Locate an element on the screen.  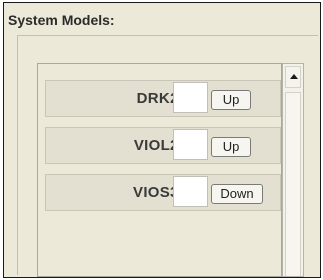
vertical-scrollbar is located at coordinates (293, 170).